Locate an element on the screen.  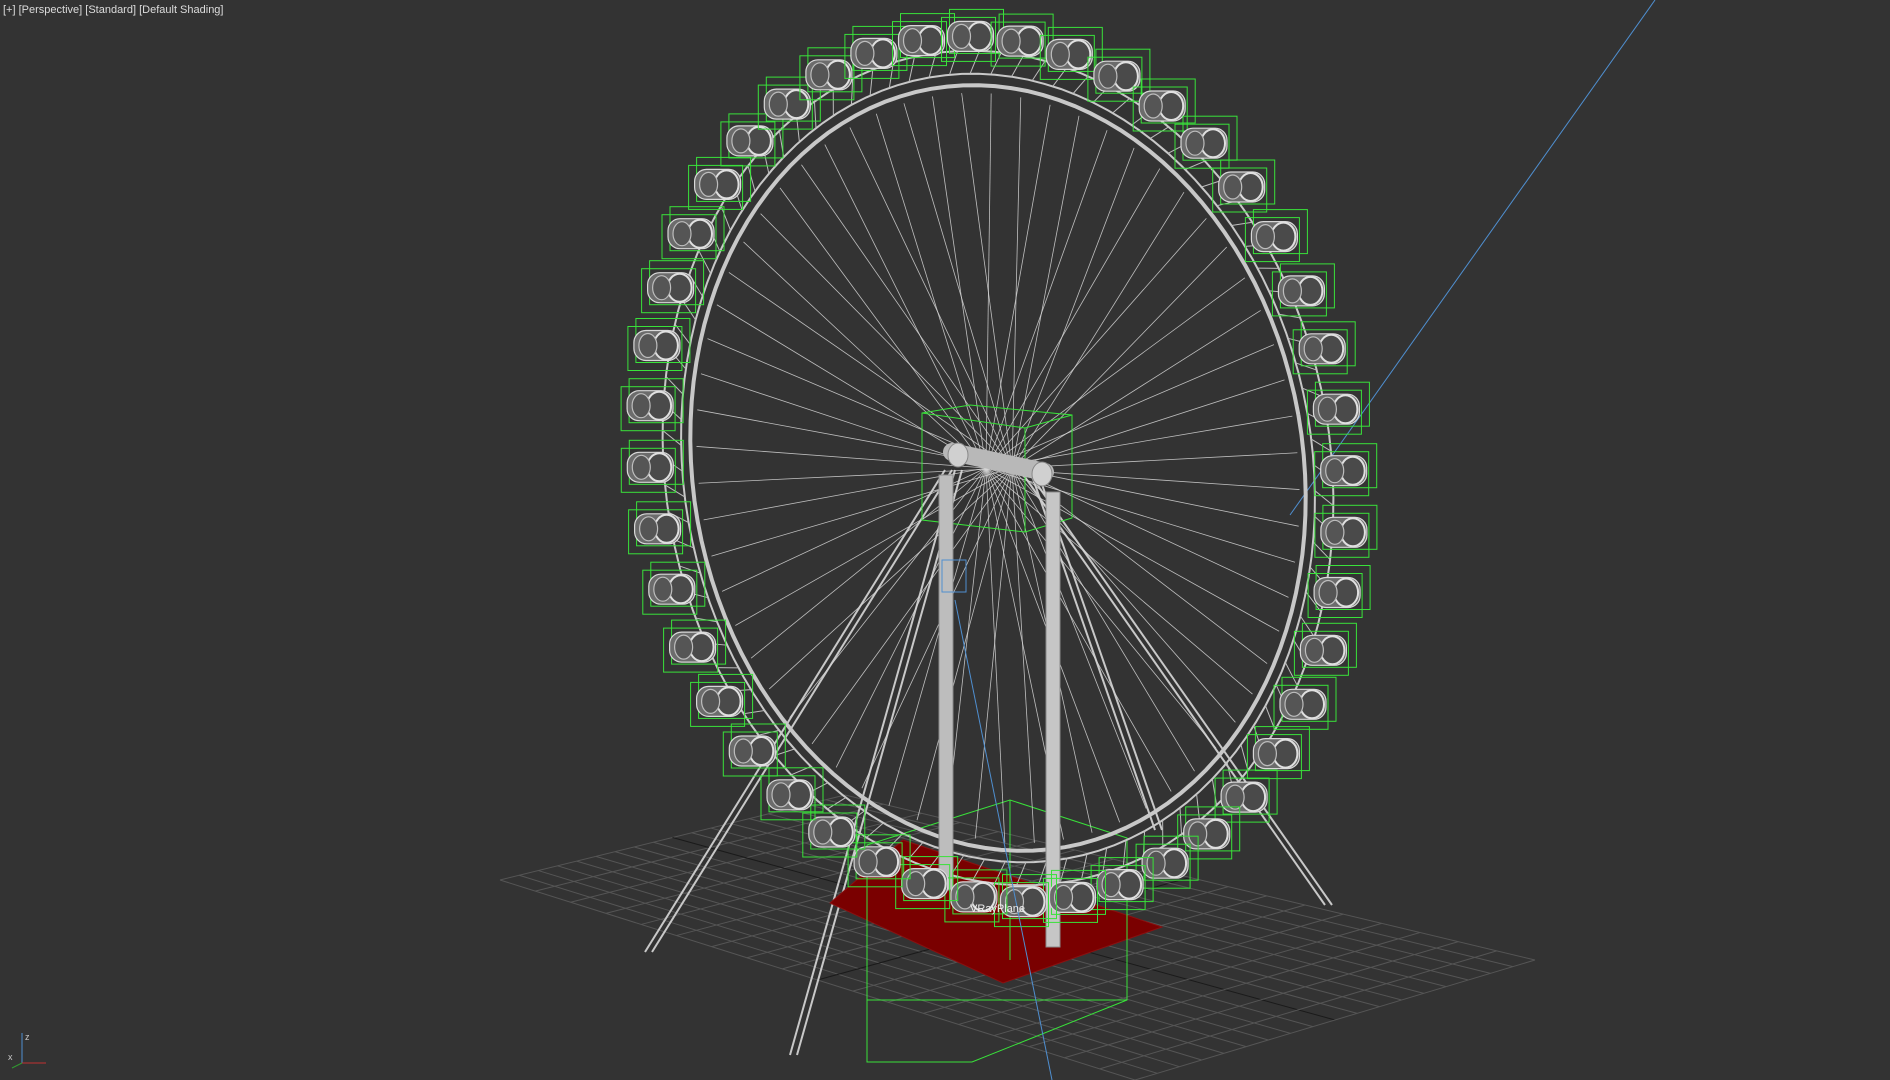
camera-target-line is located at coordinates (1472, 258).